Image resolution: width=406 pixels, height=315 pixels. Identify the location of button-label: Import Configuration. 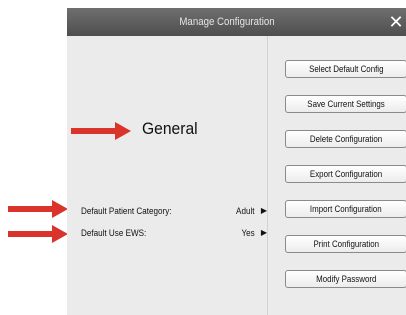
(346, 209).